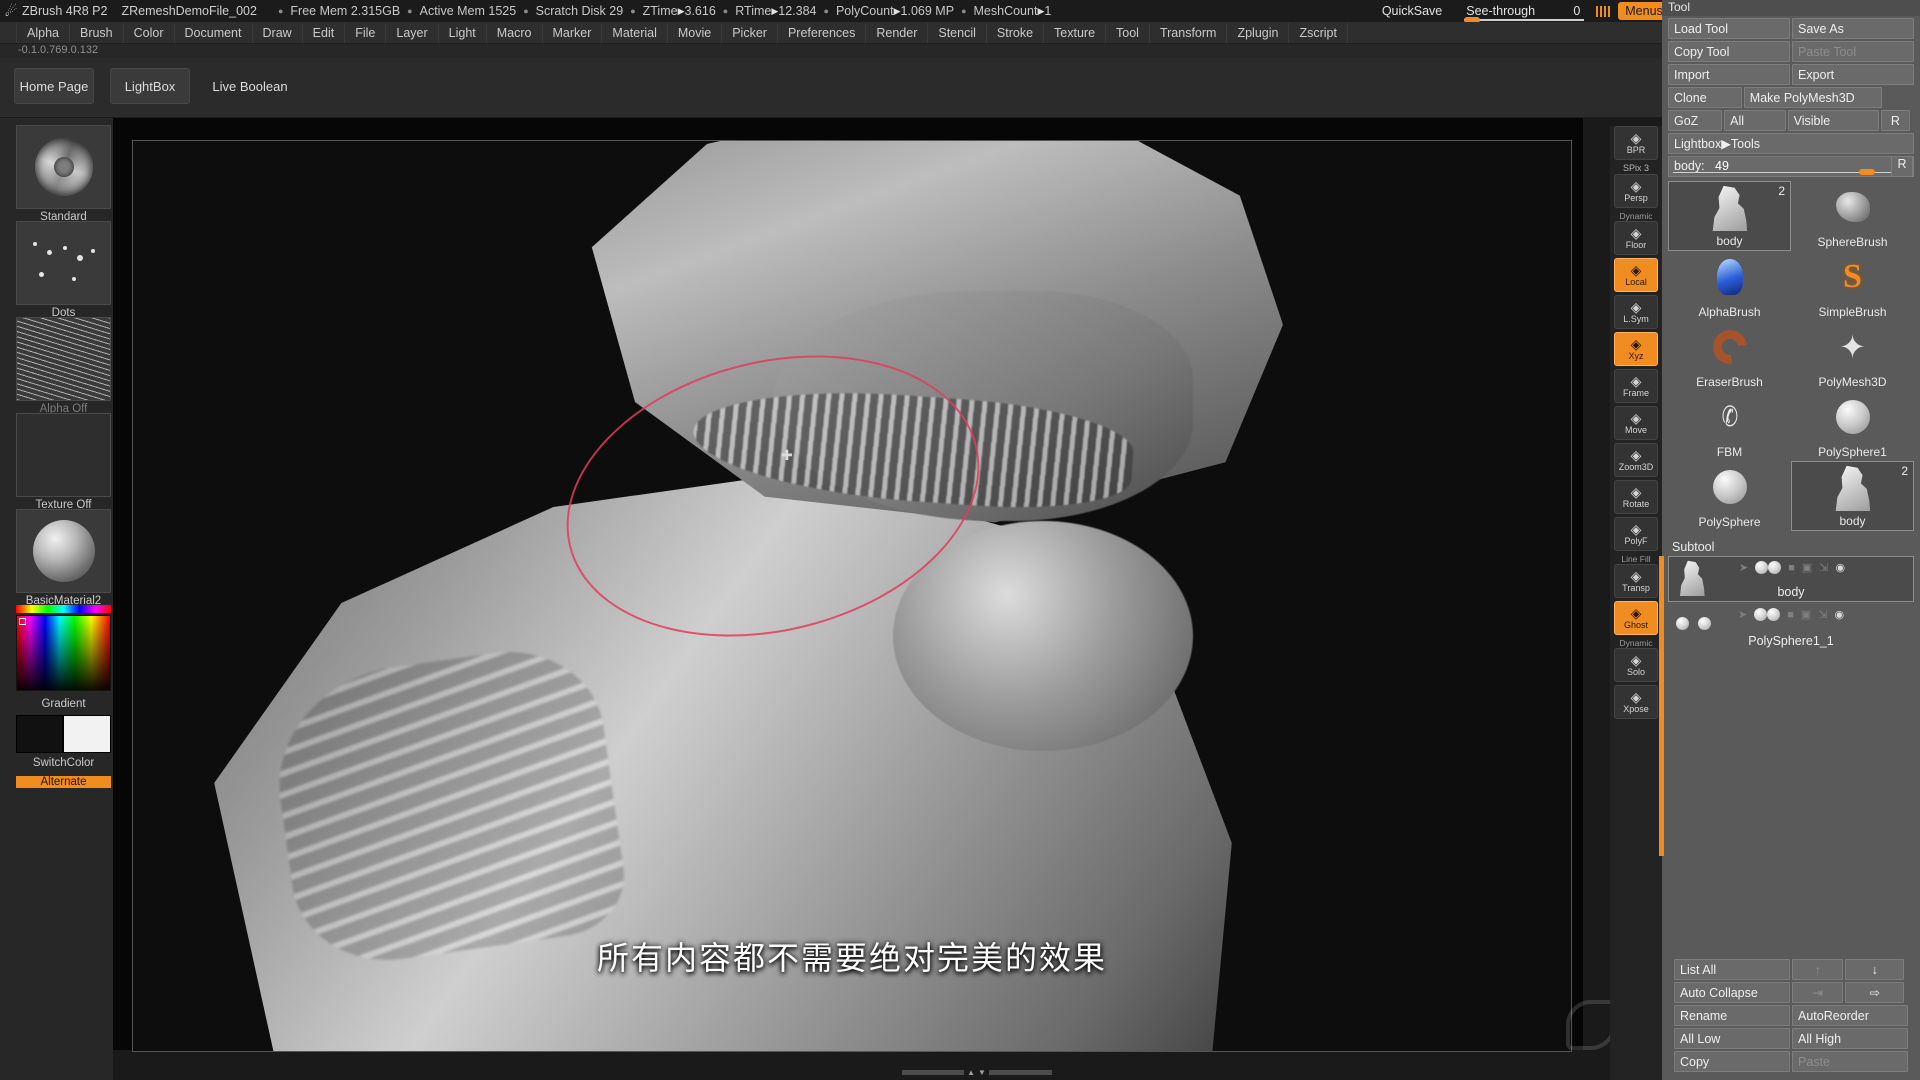  I want to click on menu-item-light: Light, so click(463, 32).